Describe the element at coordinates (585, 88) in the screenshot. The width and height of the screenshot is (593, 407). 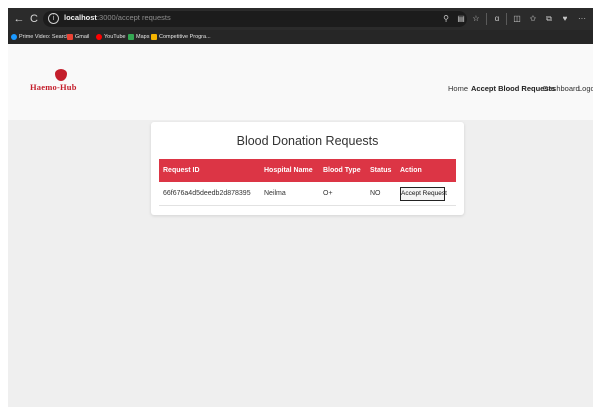
I see `nav-logout: Logo` at that location.